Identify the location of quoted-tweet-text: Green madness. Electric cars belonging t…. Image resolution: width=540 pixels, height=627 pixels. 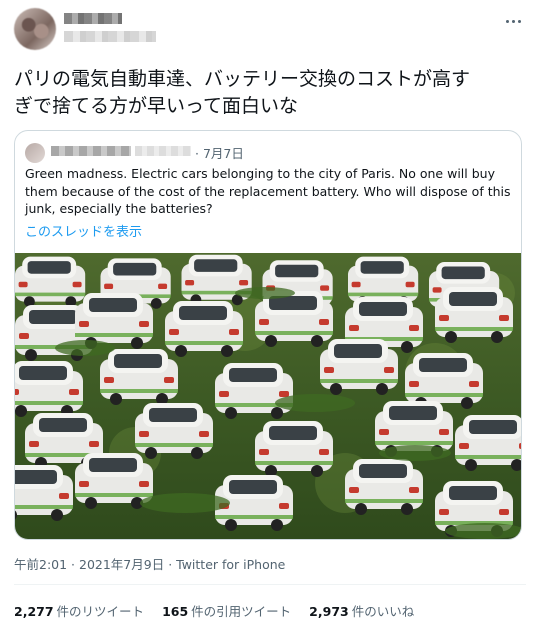
(268, 191).